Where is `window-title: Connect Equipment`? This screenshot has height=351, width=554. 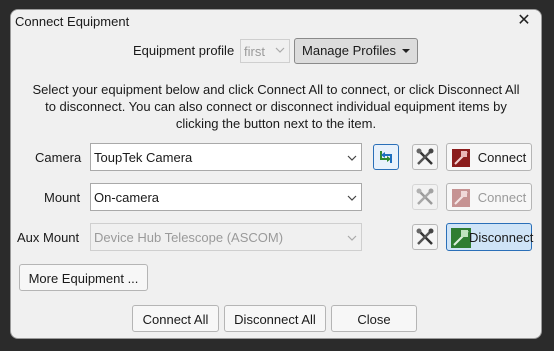
window-title: Connect Equipment is located at coordinates (72, 21).